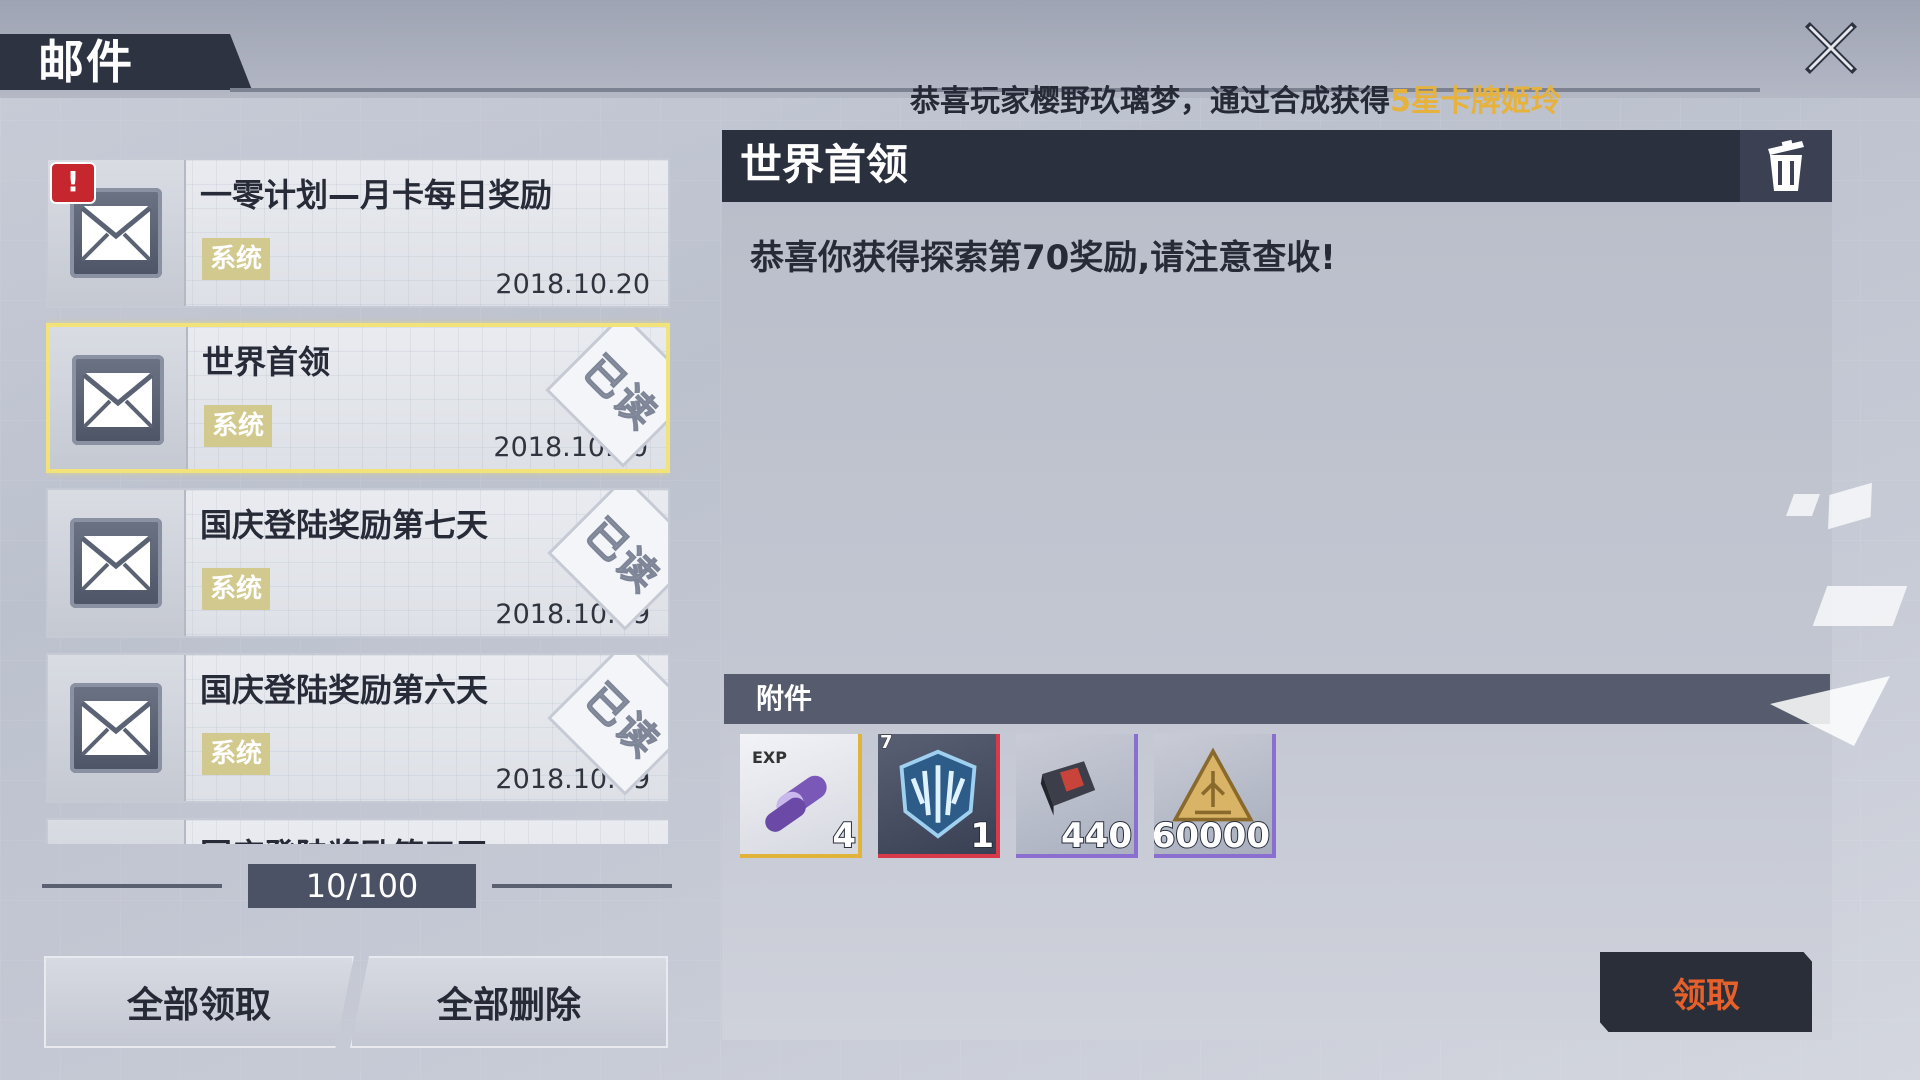 The width and height of the screenshot is (1920, 1080). Describe the element at coordinates (824, 164) in the screenshot. I see `detail-title: 世界首领` at that location.